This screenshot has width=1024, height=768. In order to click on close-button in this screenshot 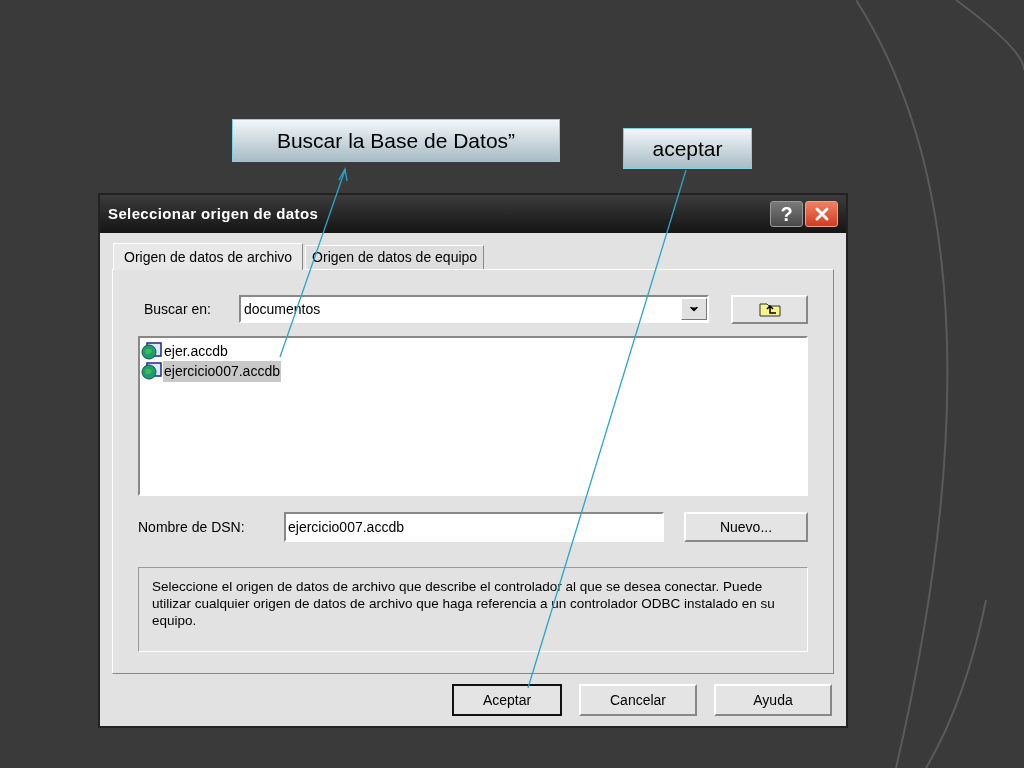, I will do `click(821, 214)`.